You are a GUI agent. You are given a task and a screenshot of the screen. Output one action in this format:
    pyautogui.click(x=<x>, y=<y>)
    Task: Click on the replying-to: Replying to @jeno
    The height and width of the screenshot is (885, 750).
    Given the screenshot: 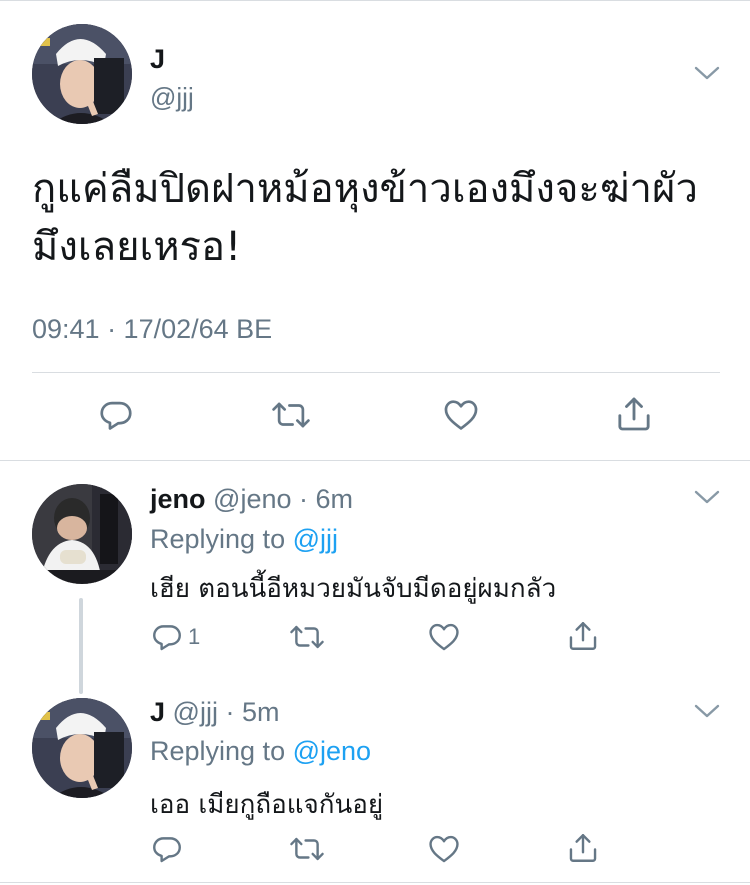 What is the action you would take?
    pyautogui.click(x=260, y=751)
    